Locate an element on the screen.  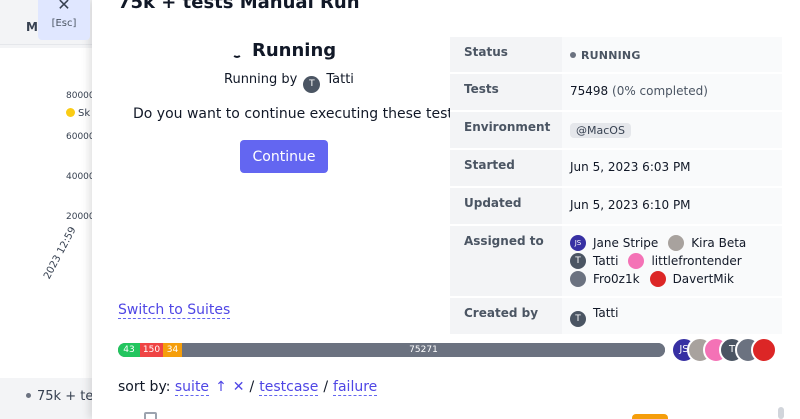
info-value: T Tatti is located at coordinates (672, 316).